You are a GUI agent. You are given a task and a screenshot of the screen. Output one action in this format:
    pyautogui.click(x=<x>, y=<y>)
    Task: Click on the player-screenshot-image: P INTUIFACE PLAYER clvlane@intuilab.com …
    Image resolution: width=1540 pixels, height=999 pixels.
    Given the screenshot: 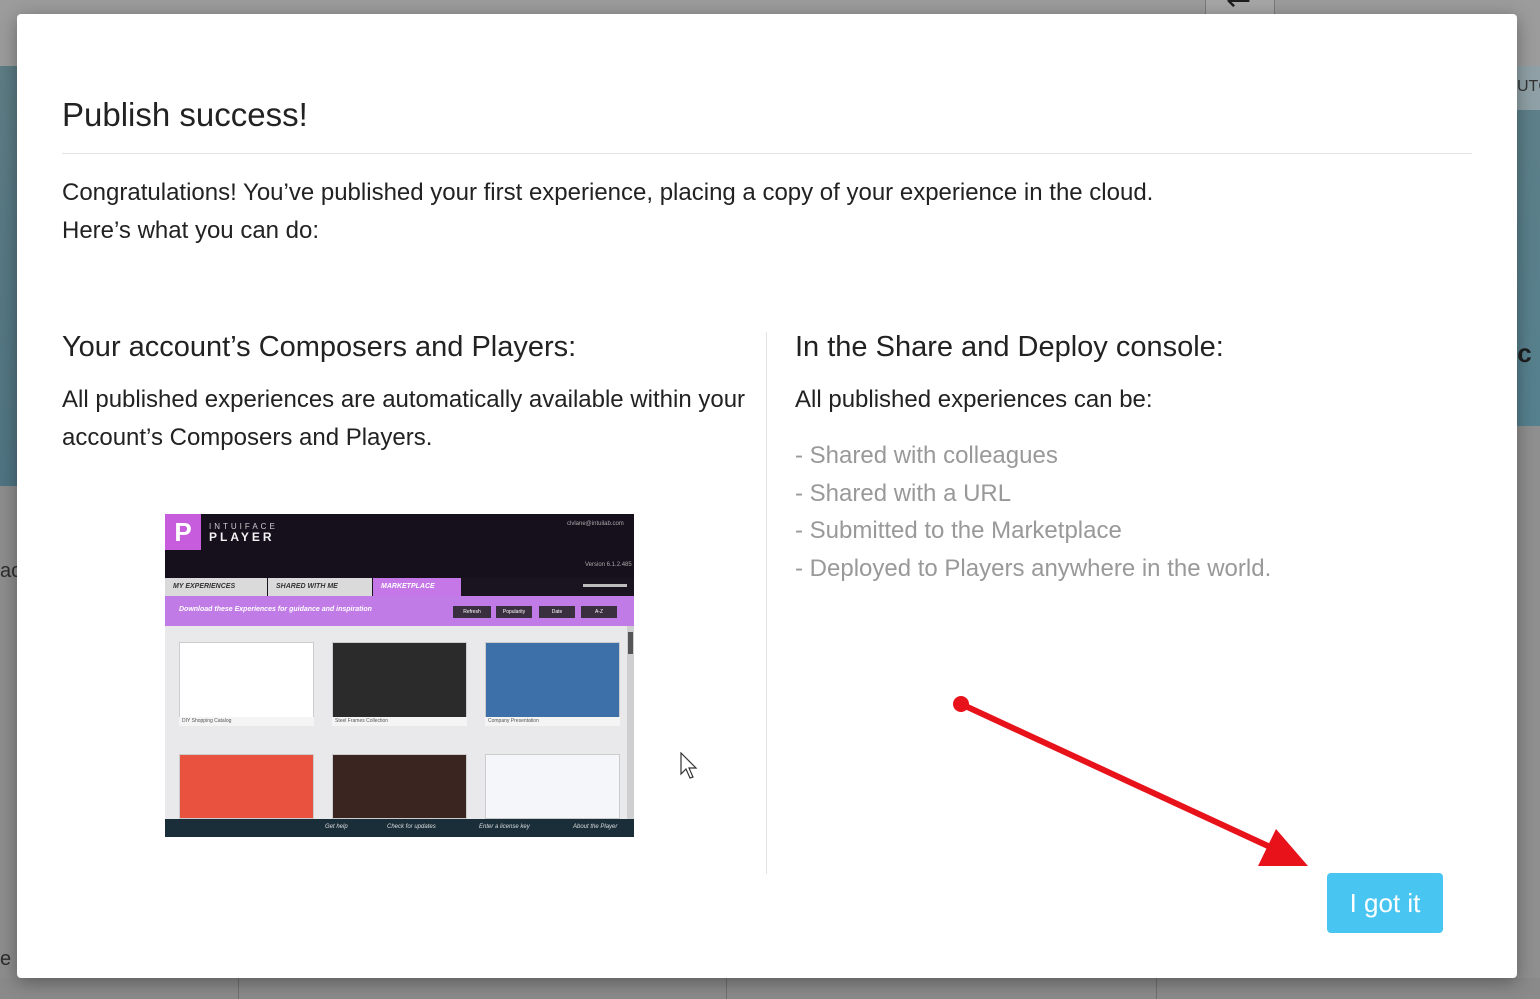 What is the action you would take?
    pyautogui.click(x=399, y=675)
    